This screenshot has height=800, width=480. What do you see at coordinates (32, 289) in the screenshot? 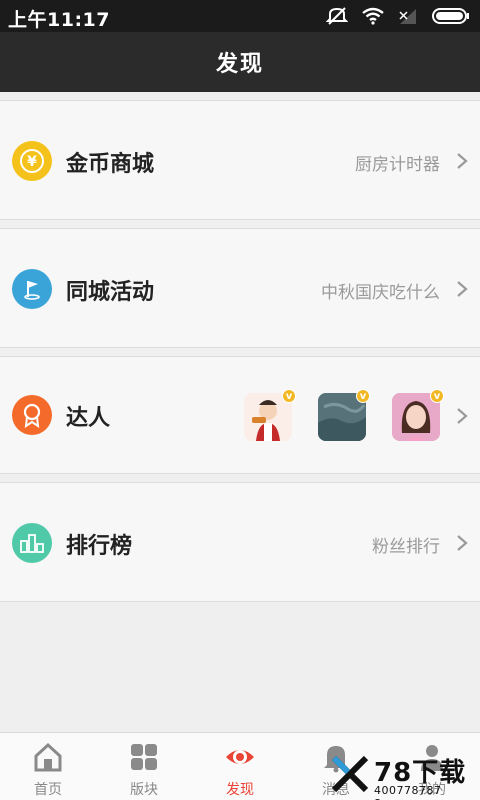
I see `flag-icon` at bounding box center [32, 289].